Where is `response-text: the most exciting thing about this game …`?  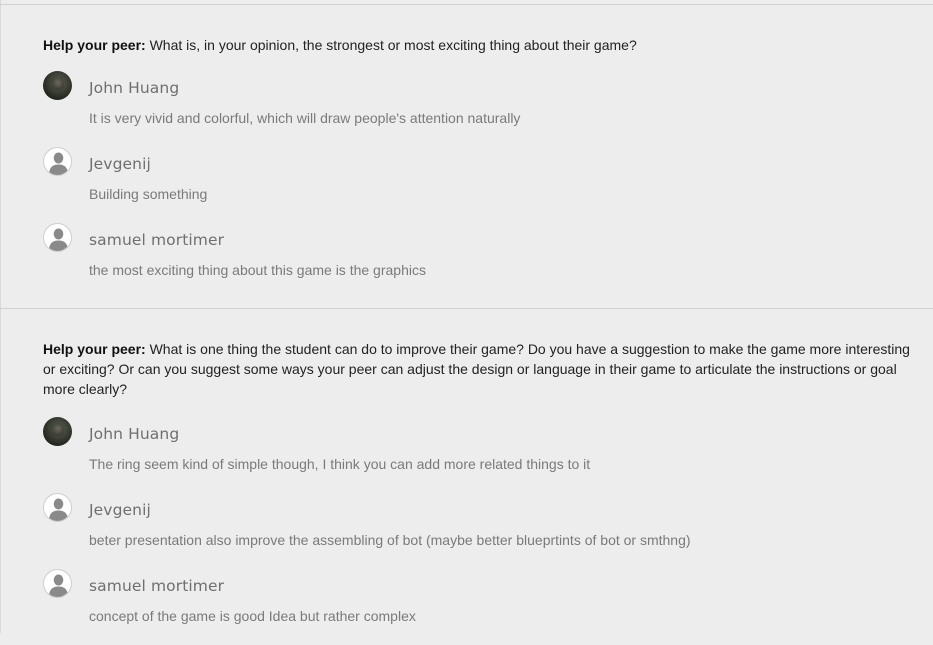 response-text: the most exciting thing about this game … is located at coordinates (257, 270).